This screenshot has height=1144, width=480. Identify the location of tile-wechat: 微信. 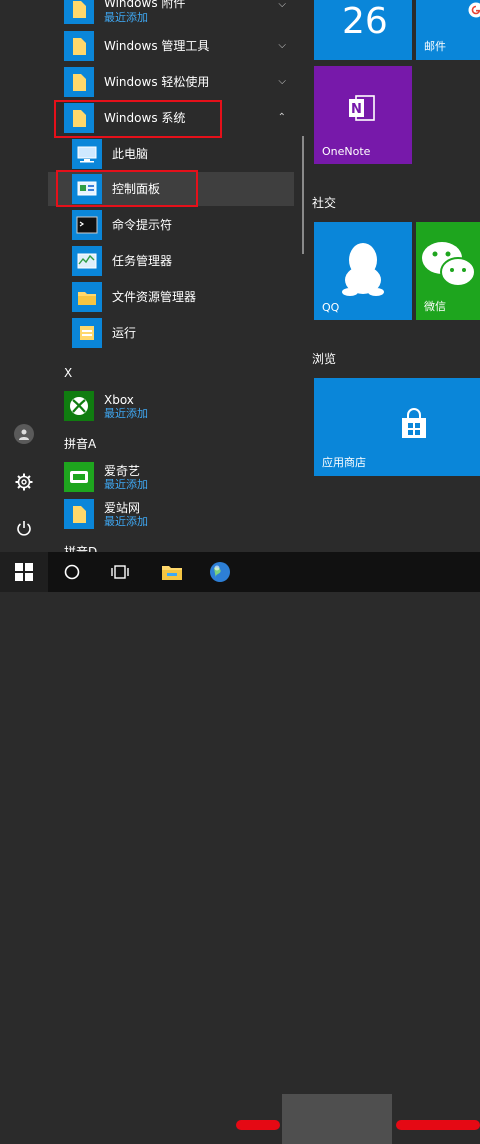
(448, 271).